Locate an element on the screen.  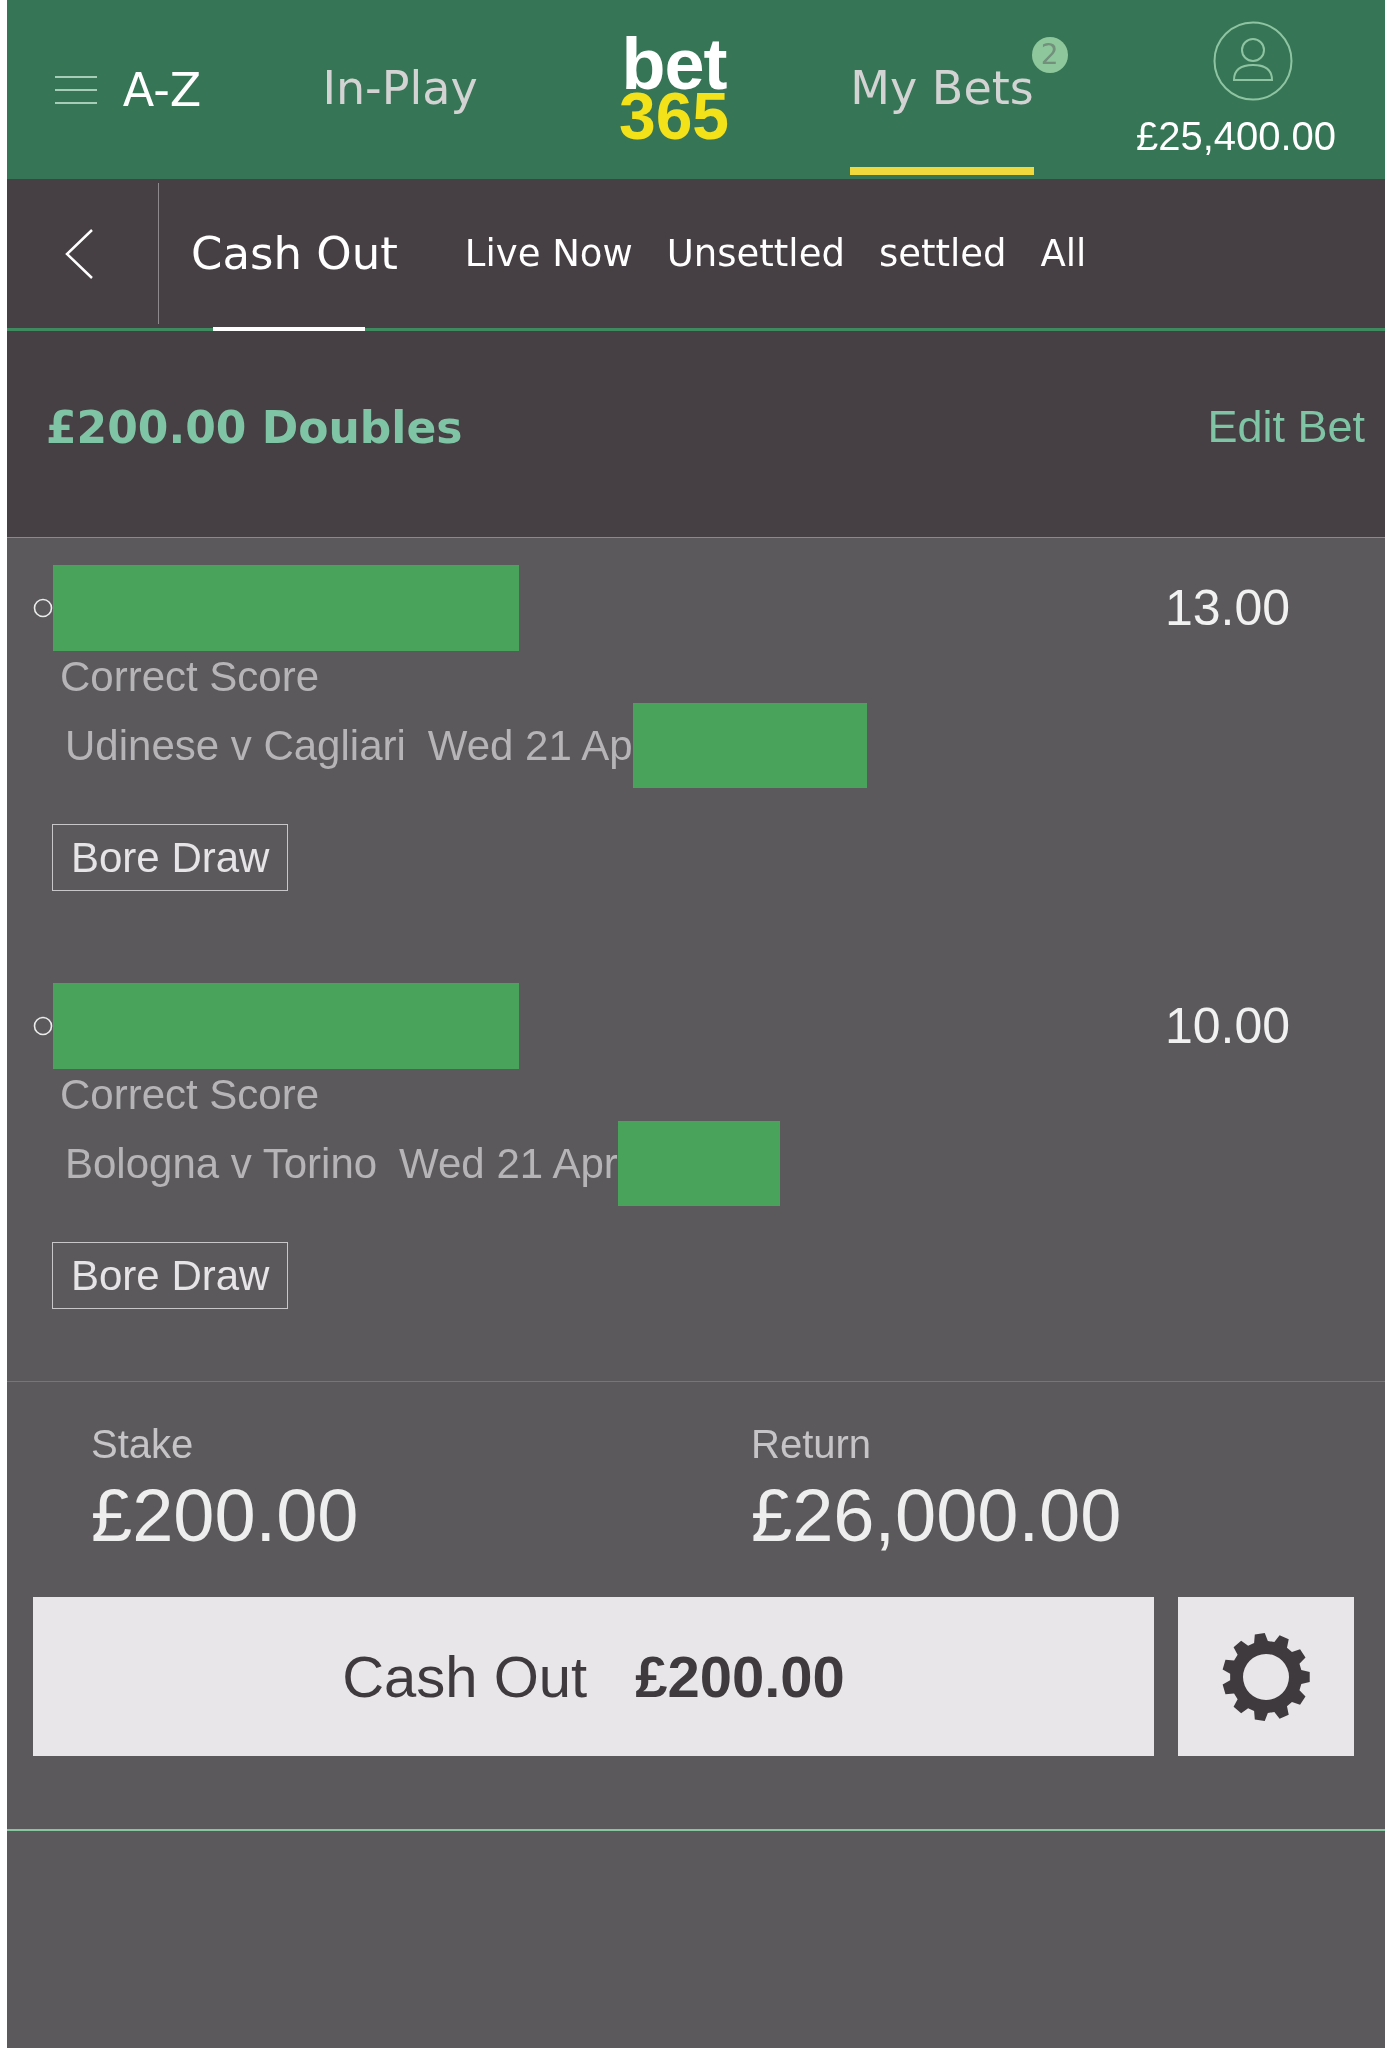
return-label: Return is located at coordinates (811, 1444).